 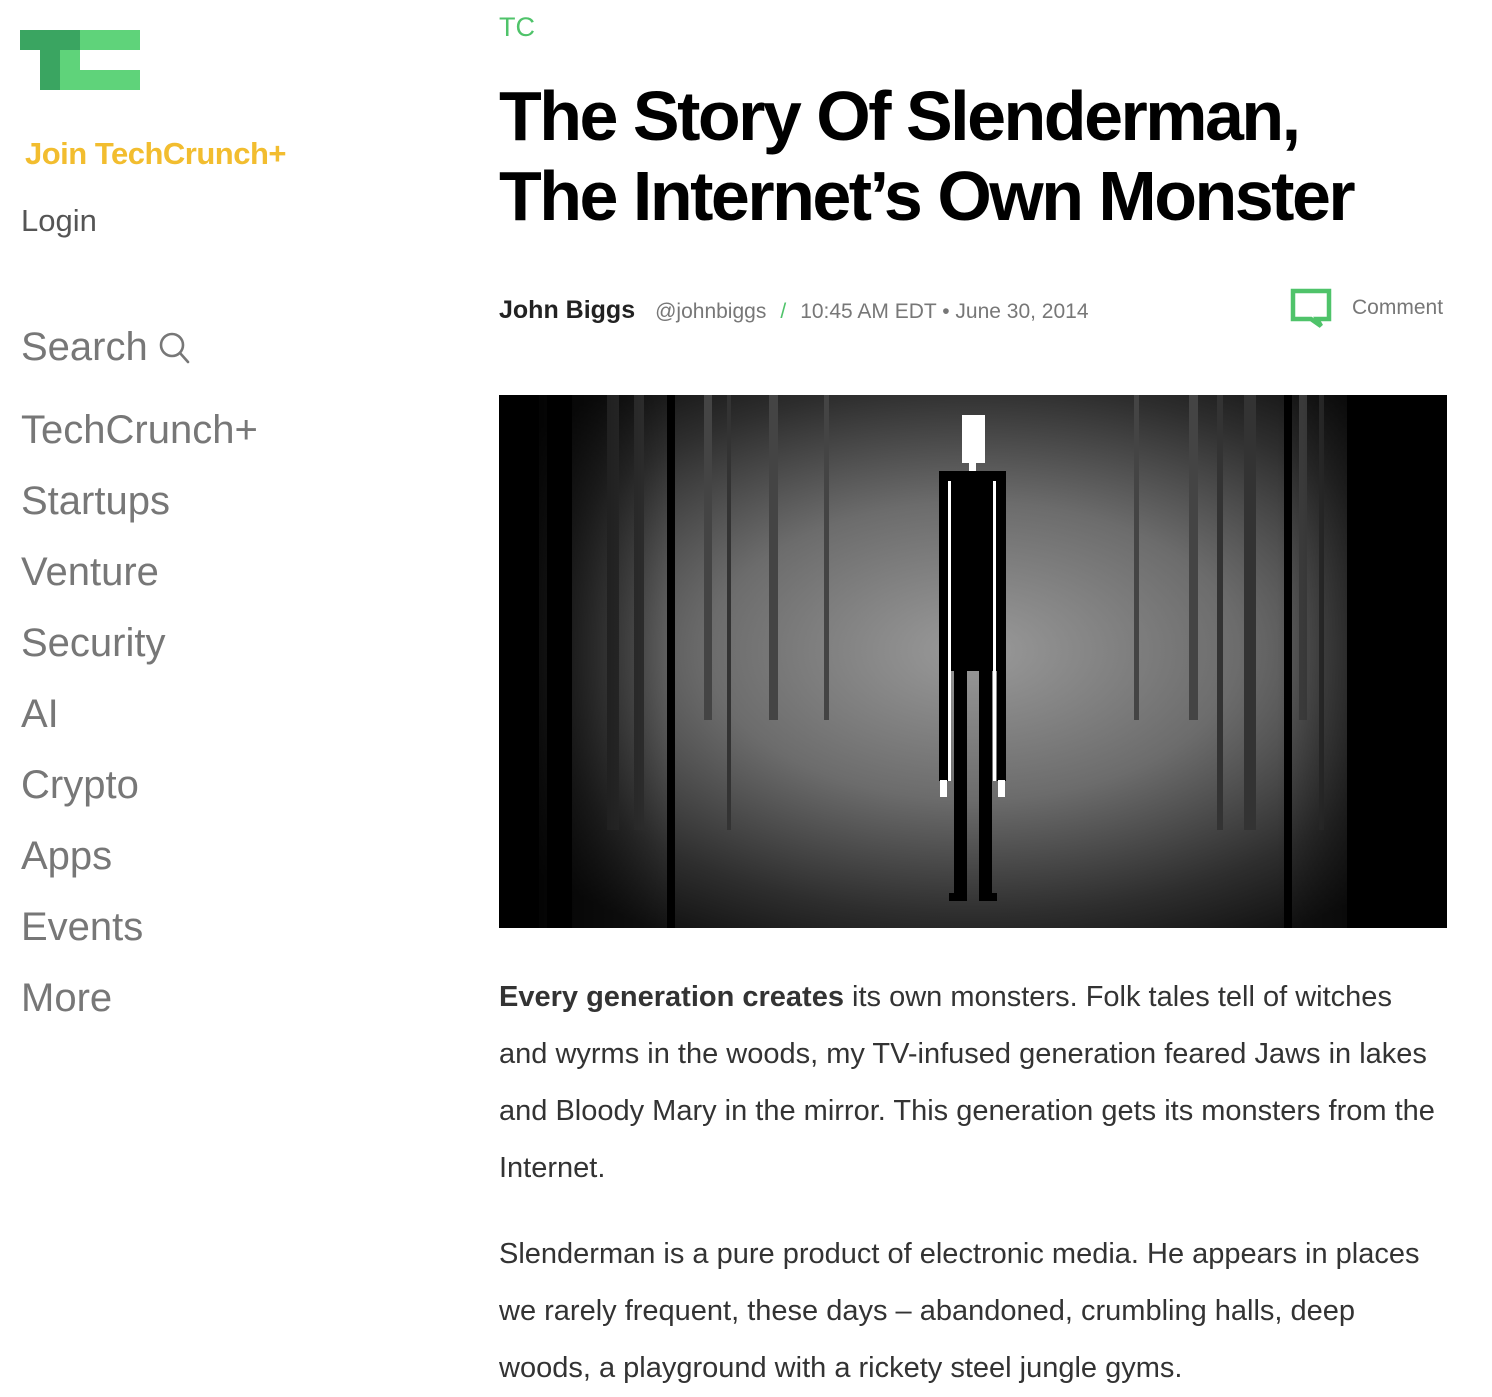 I want to click on headline-line-1: The Story Of Slenderman,, so click(x=900, y=116).